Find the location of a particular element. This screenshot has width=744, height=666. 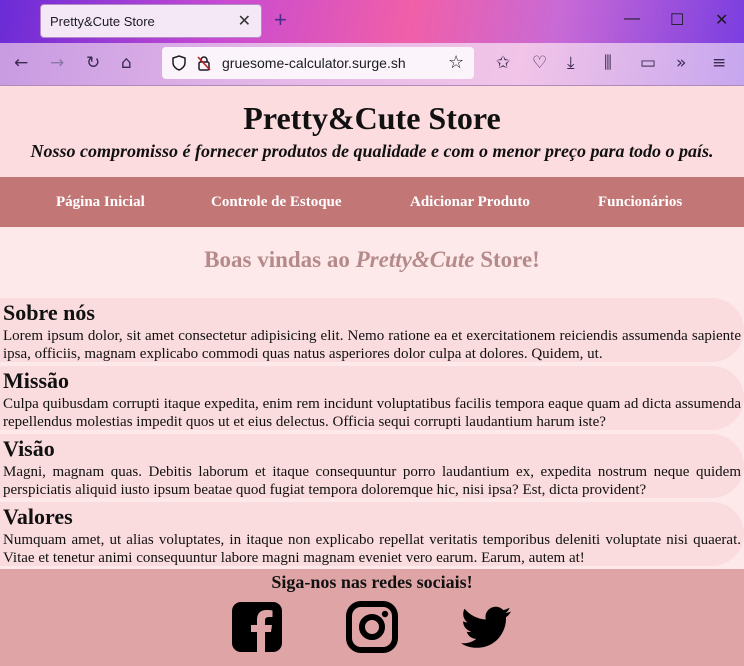

menu-icon: ≡ is located at coordinates (719, 63).